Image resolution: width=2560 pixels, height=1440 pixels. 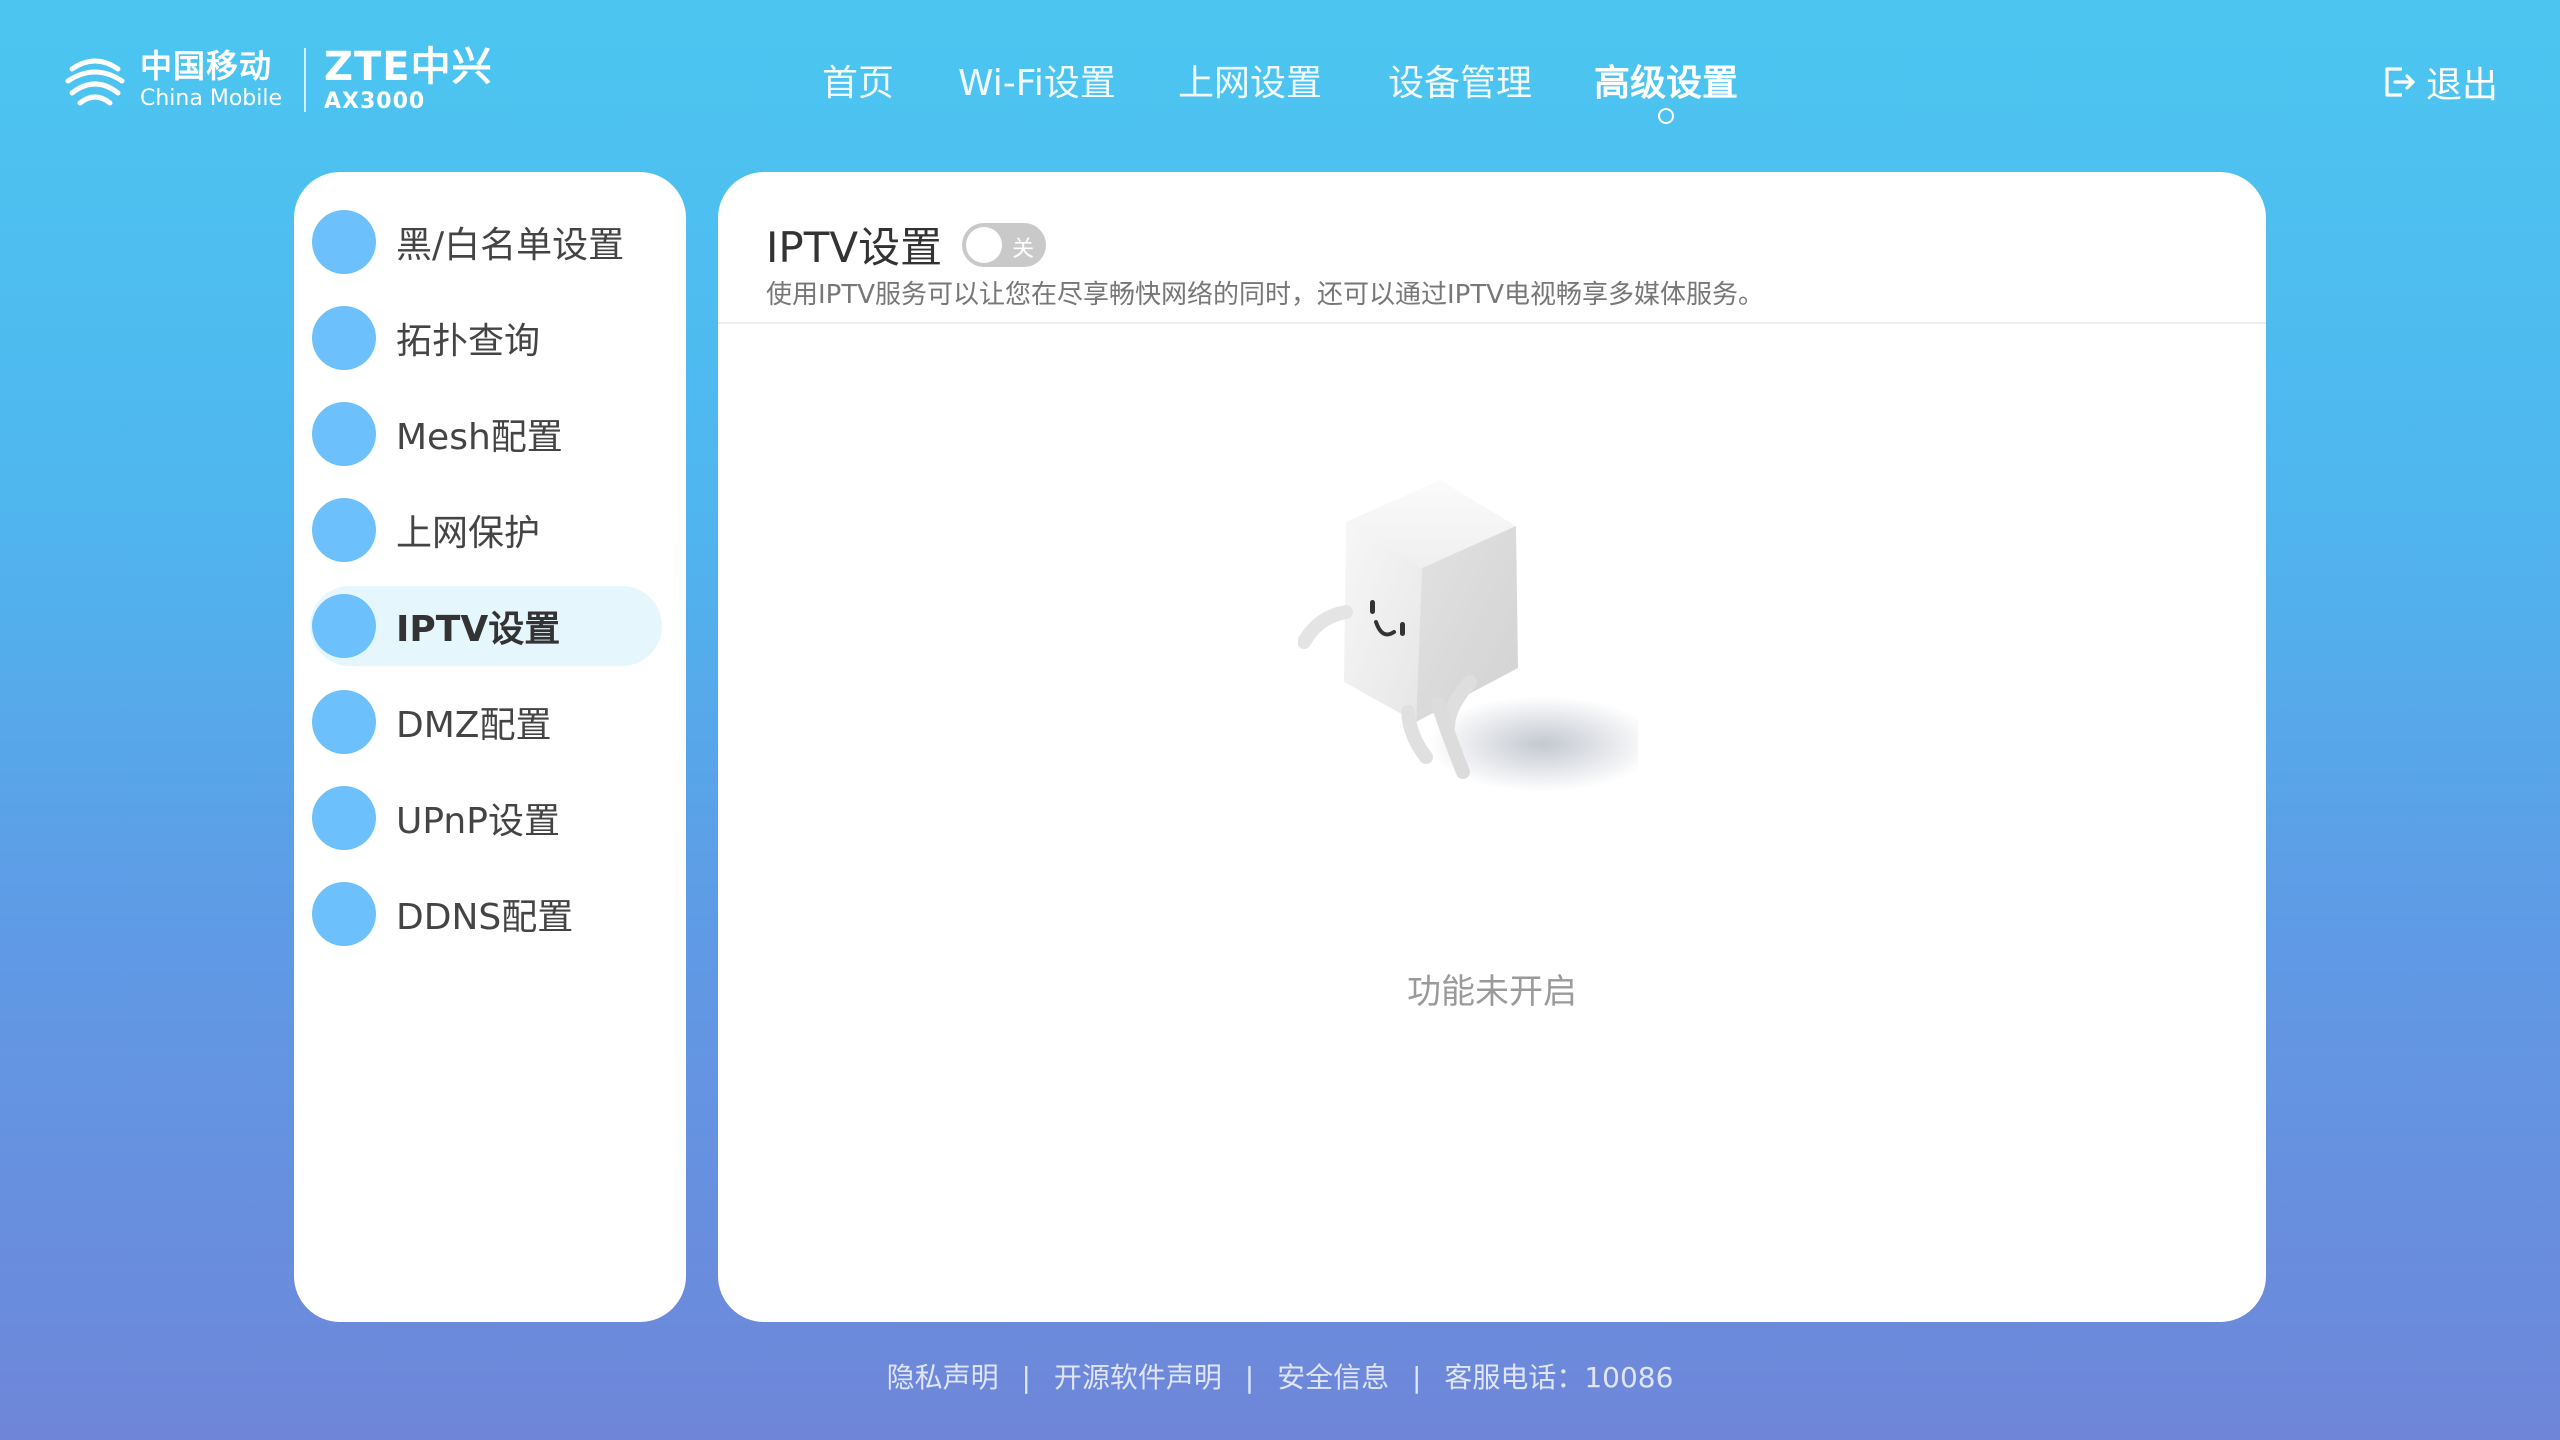 What do you see at coordinates (344, 818) in the screenshot?
I see `upnp-icon` at bounding box center [344, 818].